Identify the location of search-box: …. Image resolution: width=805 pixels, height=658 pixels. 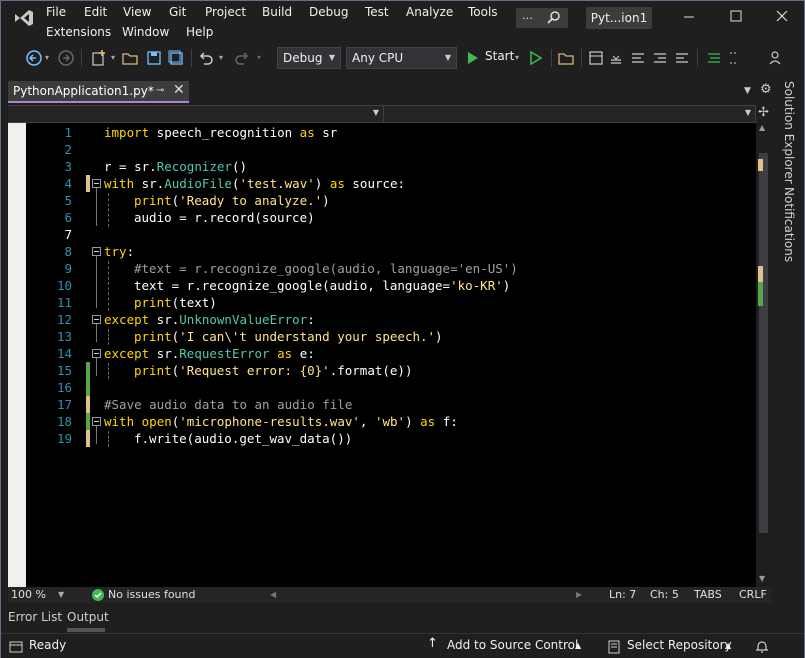
(542, 18).